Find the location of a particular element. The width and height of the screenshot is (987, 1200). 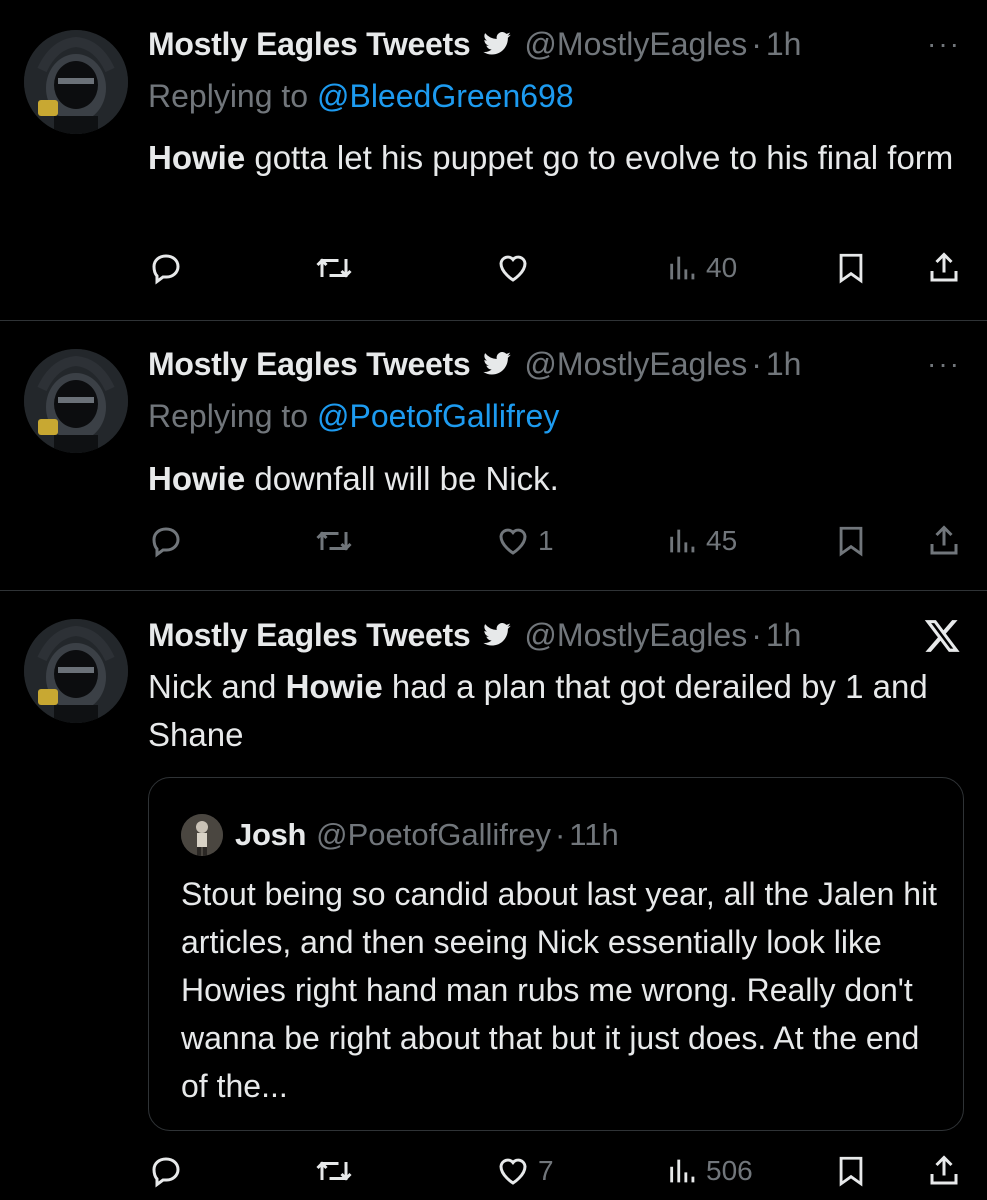

like-button: 7 is located at coordinates (524, 1171).